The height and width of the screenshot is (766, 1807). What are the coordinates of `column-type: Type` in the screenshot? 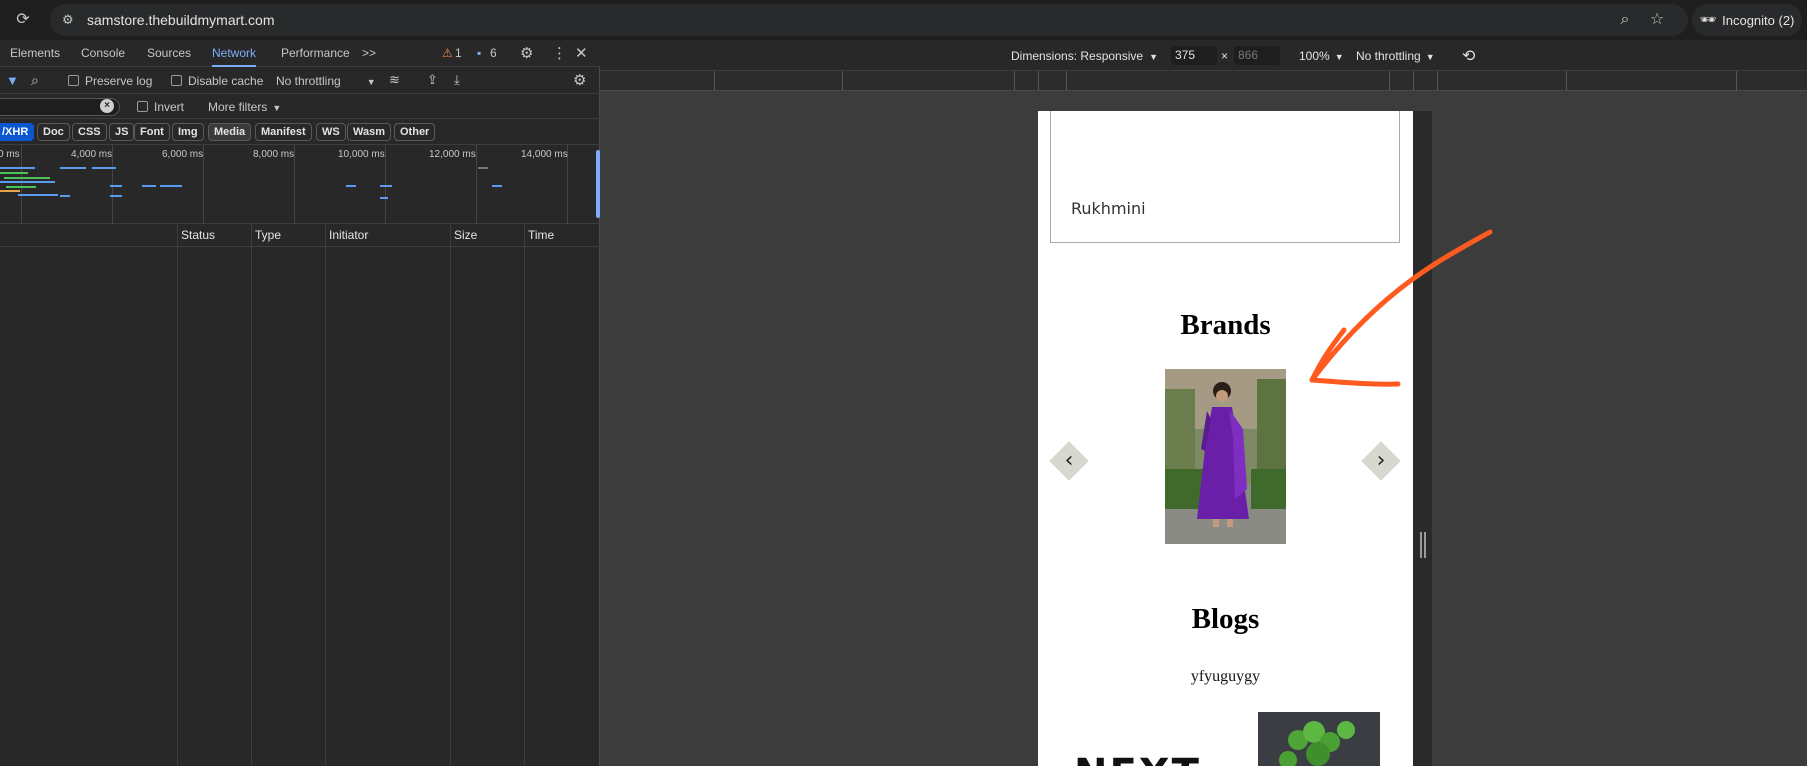 It's located at (268, 235).